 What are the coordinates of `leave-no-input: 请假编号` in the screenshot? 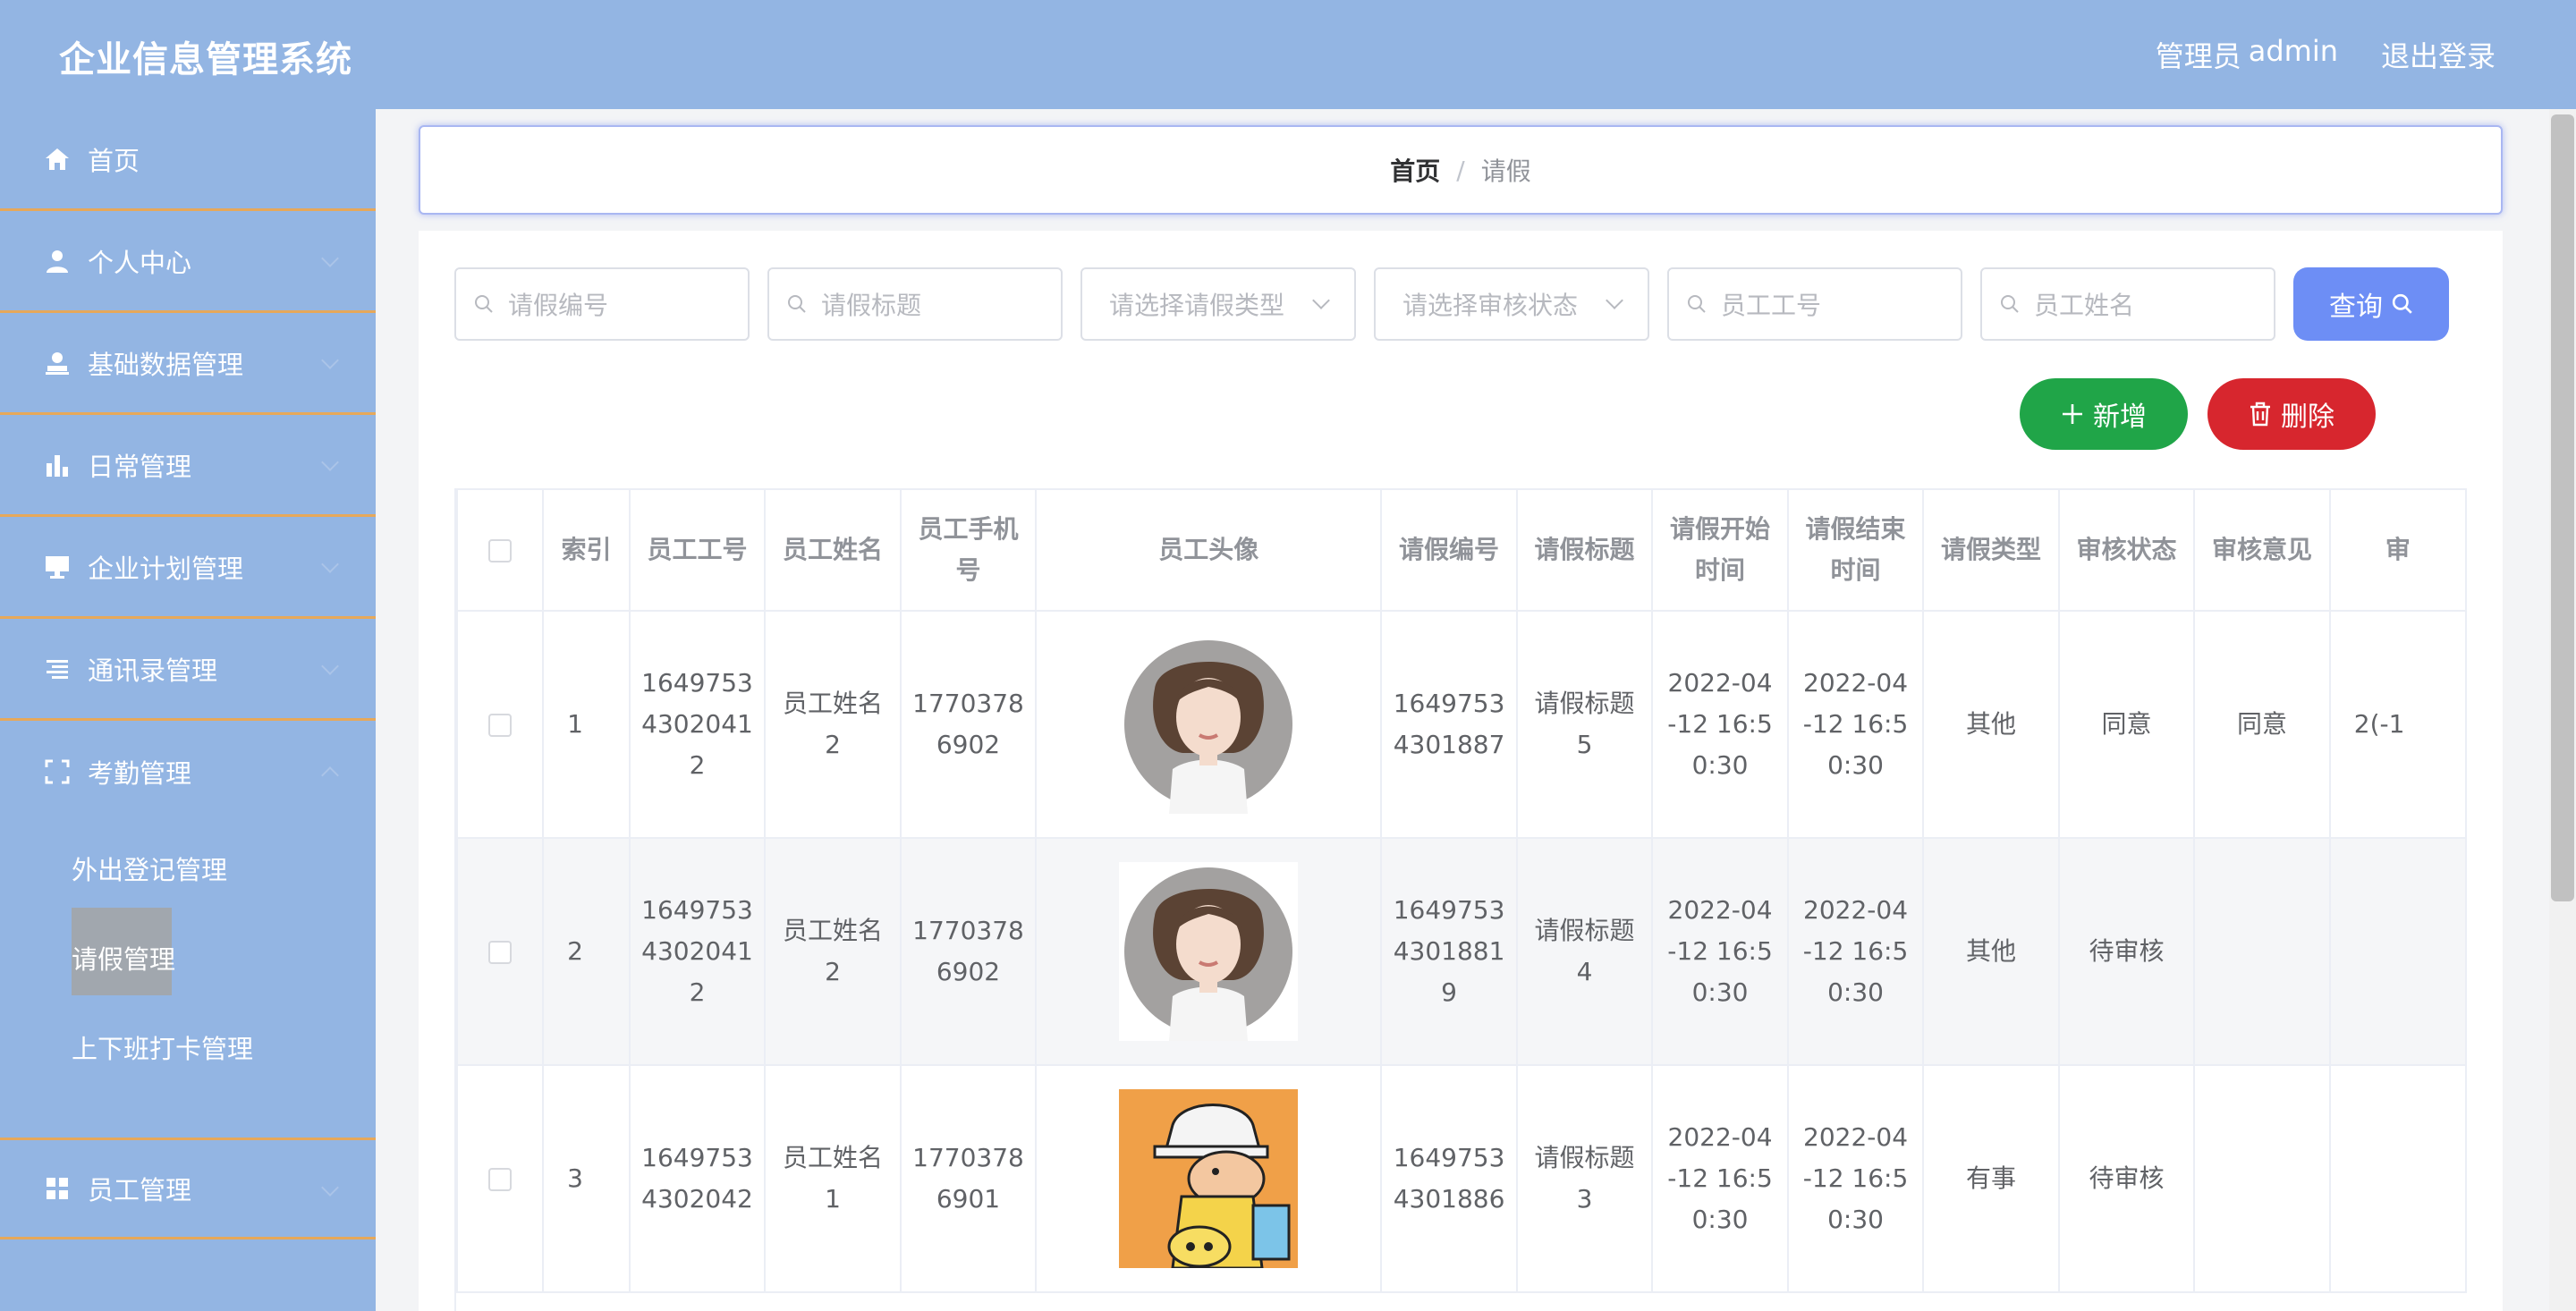 It's located at (602, 304).